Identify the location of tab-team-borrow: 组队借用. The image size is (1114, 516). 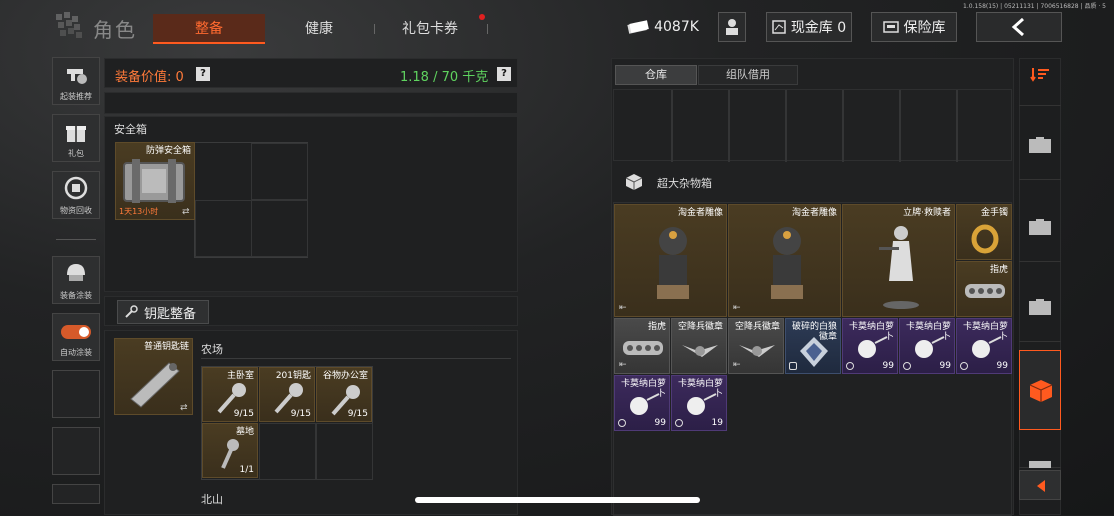
(748, 75).